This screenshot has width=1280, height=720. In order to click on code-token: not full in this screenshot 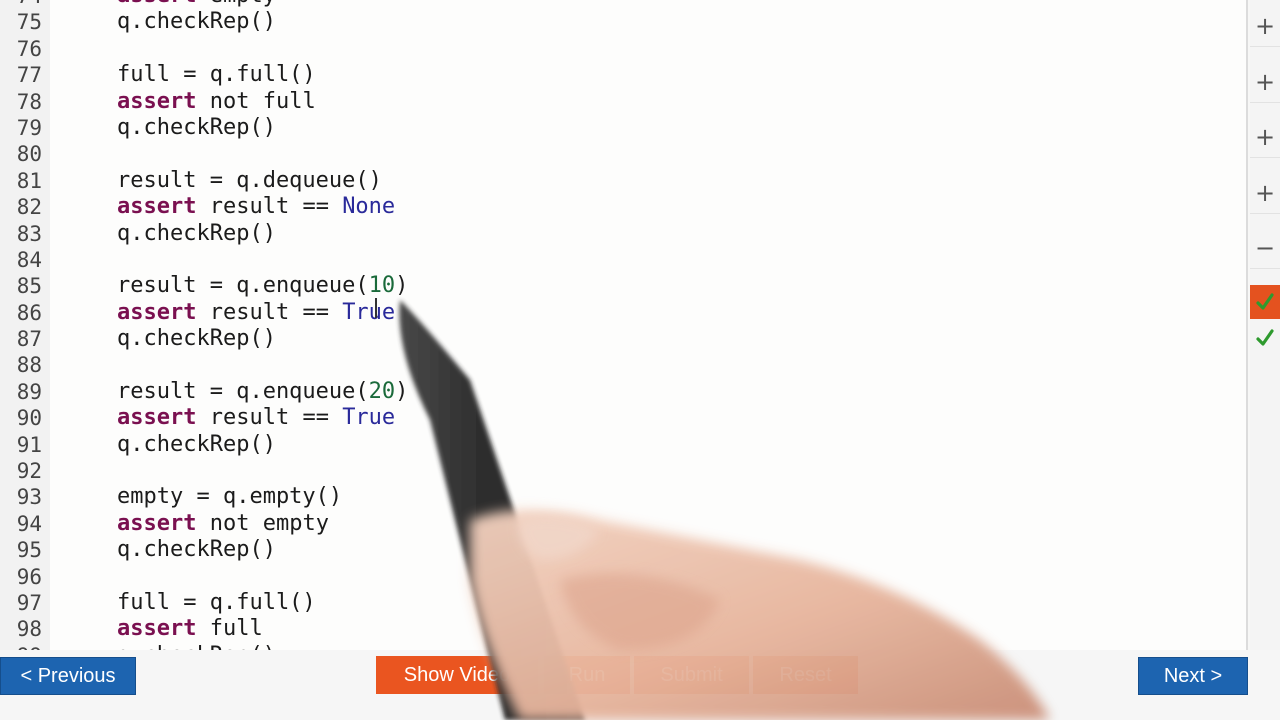, I will do `click(256, 101)`.